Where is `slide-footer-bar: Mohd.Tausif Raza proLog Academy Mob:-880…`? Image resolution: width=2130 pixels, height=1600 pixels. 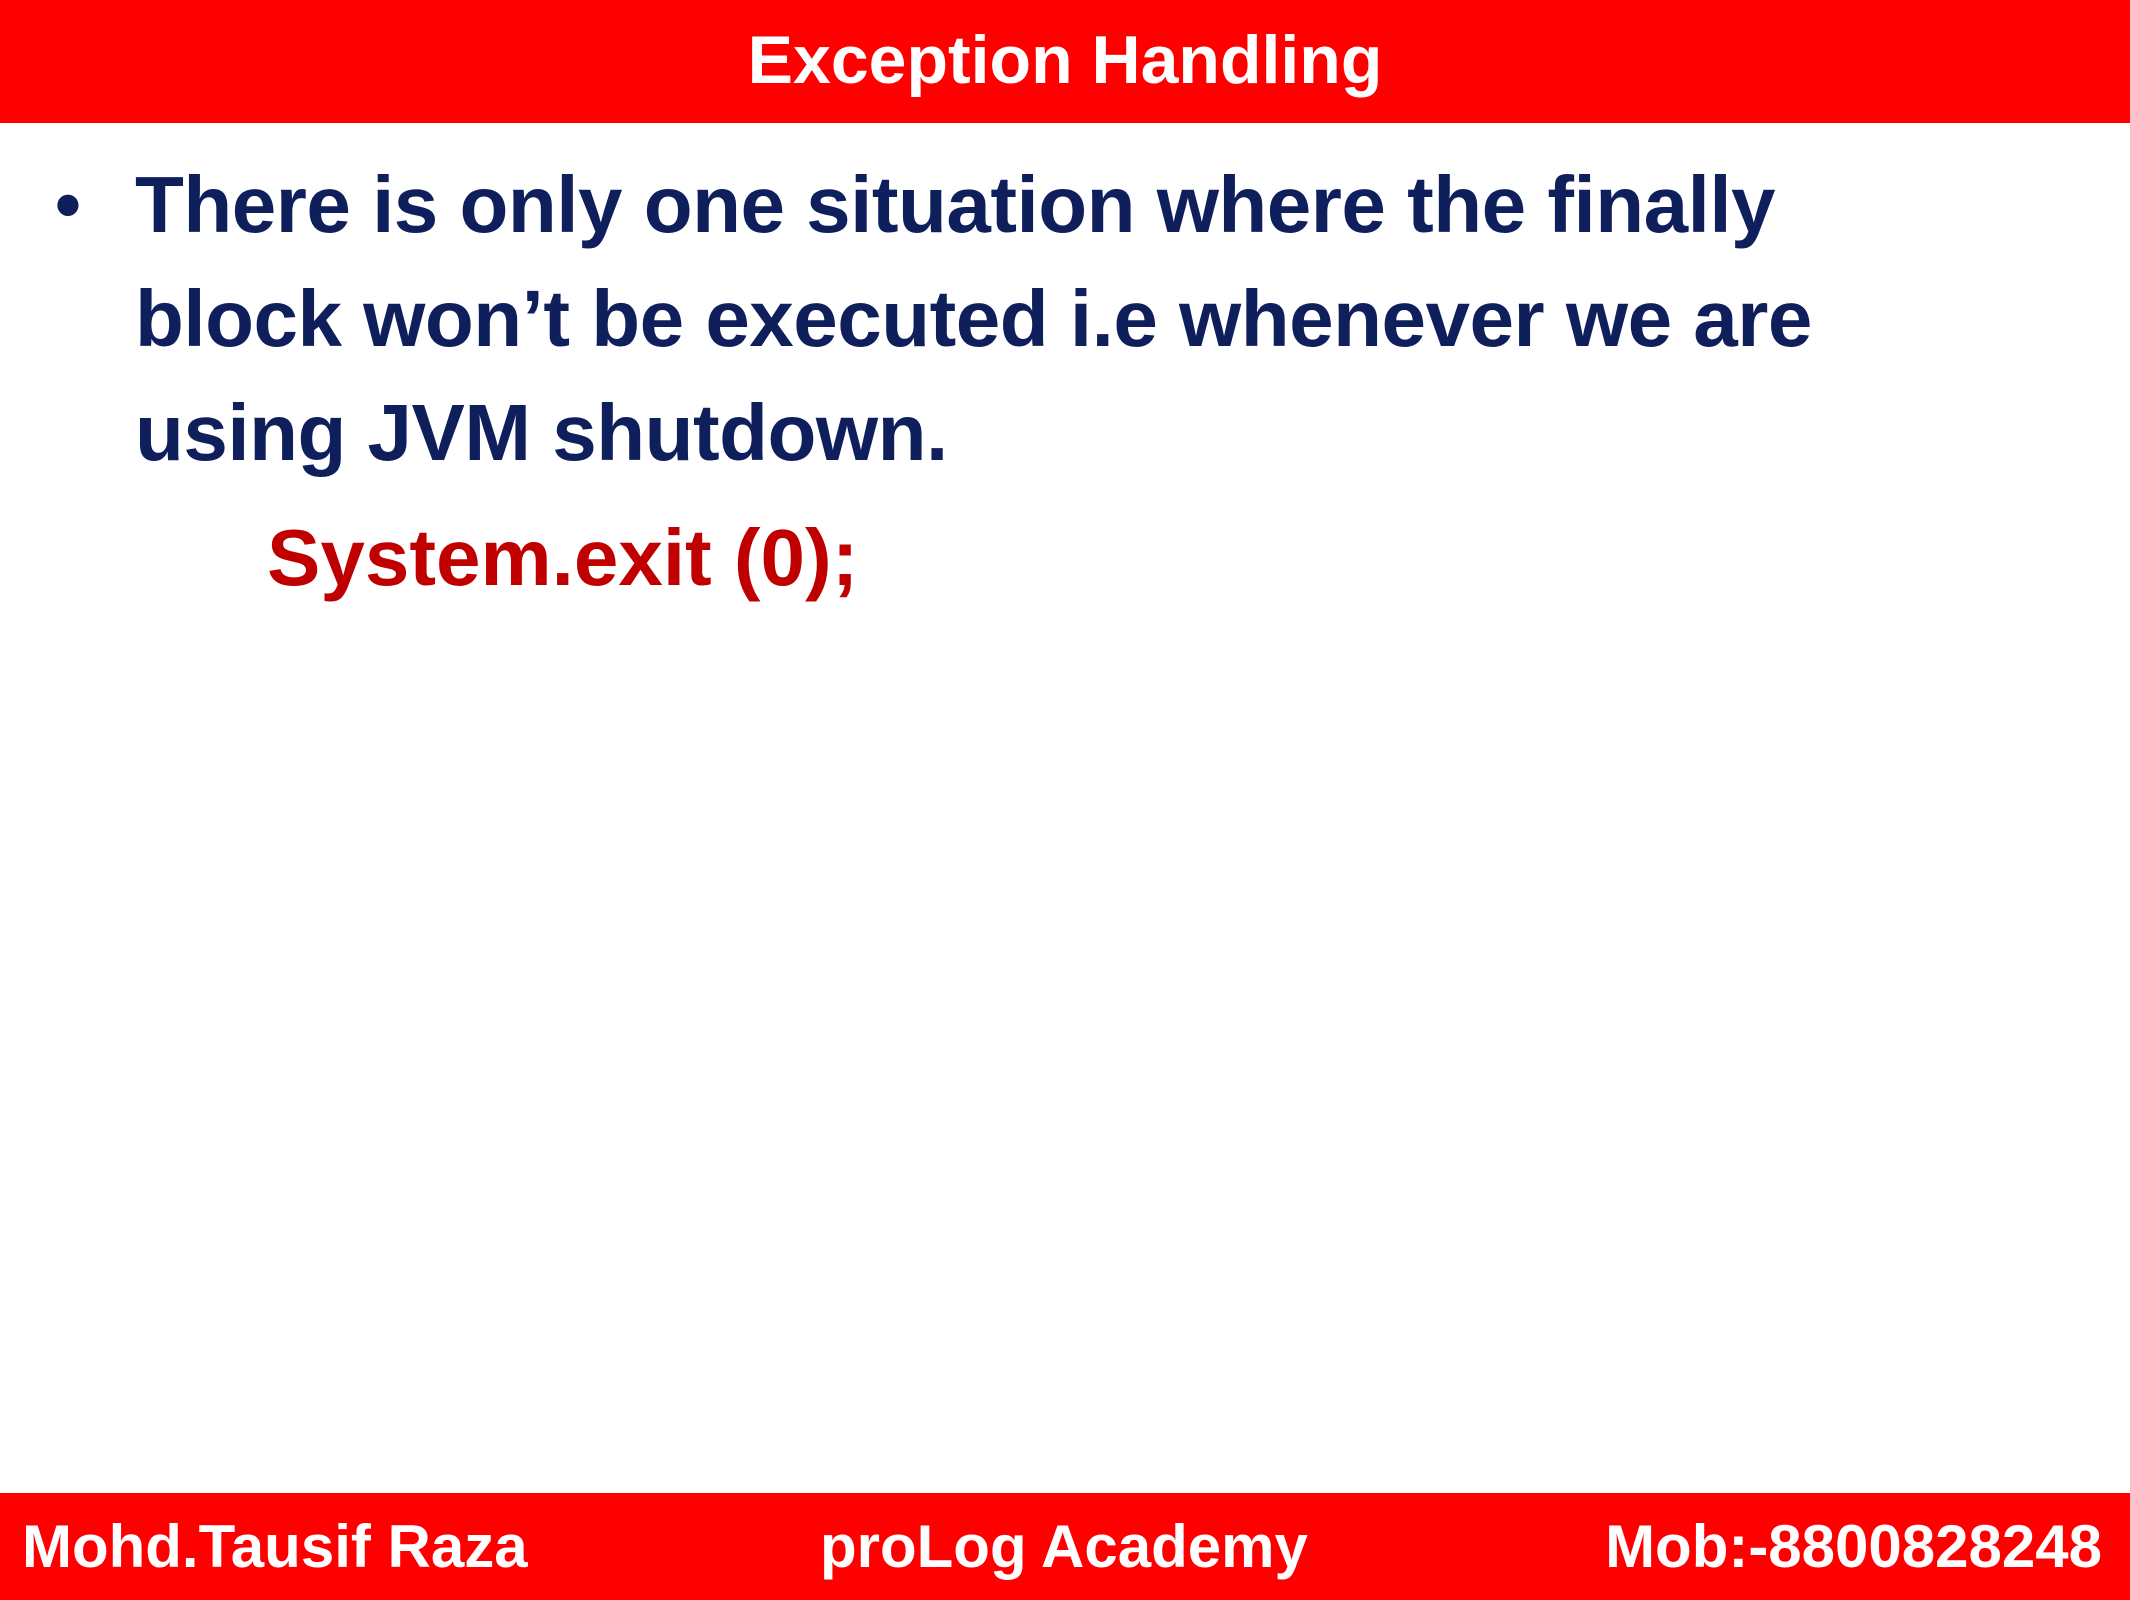 slide-footer-bar: Mohd.Tausif Raza proLog Academy Mob:-880… is located at coordinates (1065, 1546).